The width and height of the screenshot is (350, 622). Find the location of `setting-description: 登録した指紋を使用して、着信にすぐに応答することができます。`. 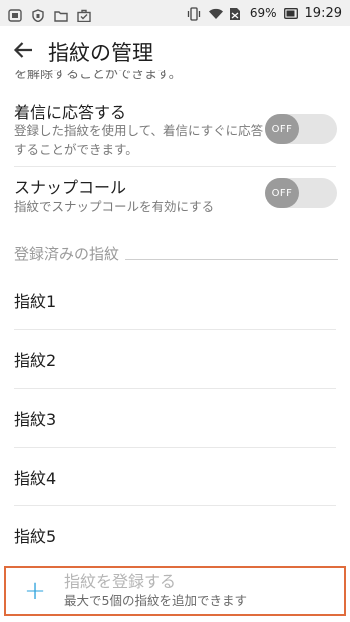

setting-description: 登録した指紋を使用して、着信にすぐに応答することができます。 is located at coordinates (139, 140).